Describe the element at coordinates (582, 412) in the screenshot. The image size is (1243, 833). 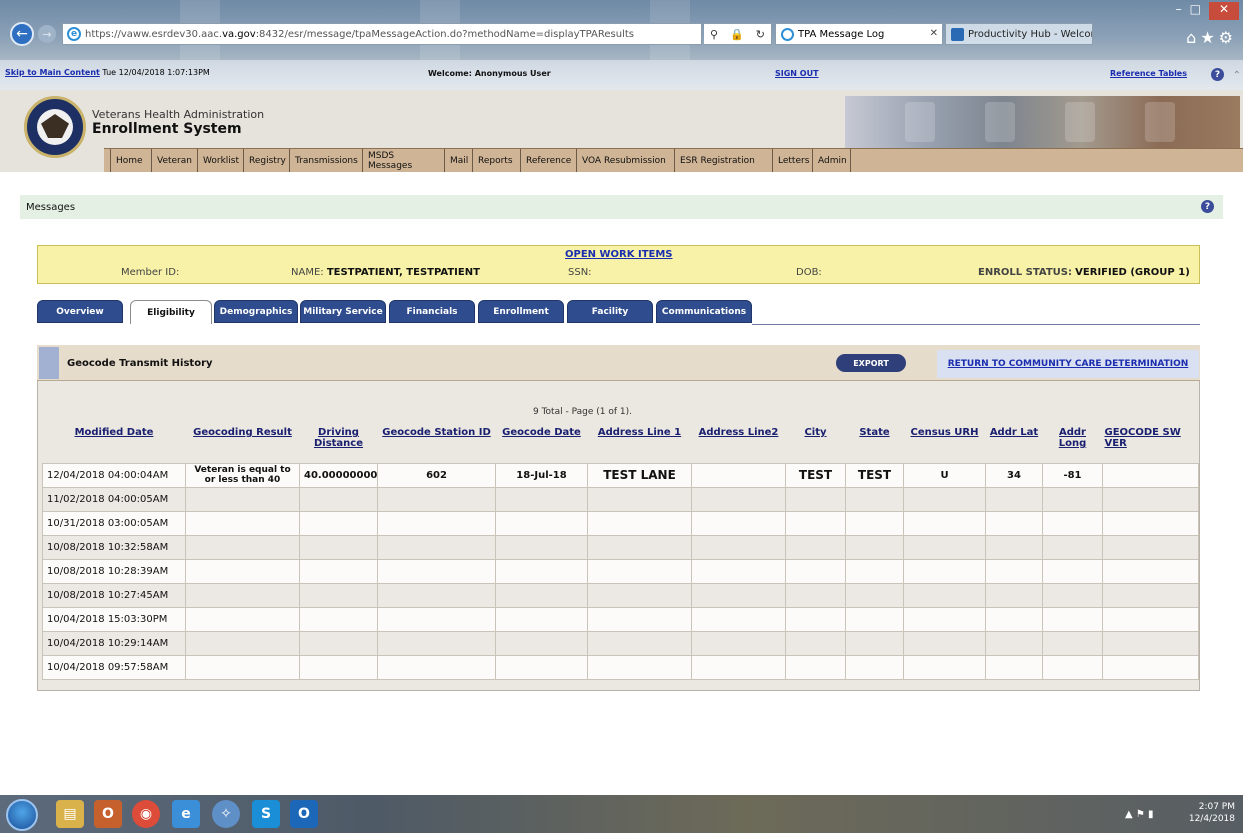
I see `pagination-text: 9 Total - Page (1 of 1).` at that location.